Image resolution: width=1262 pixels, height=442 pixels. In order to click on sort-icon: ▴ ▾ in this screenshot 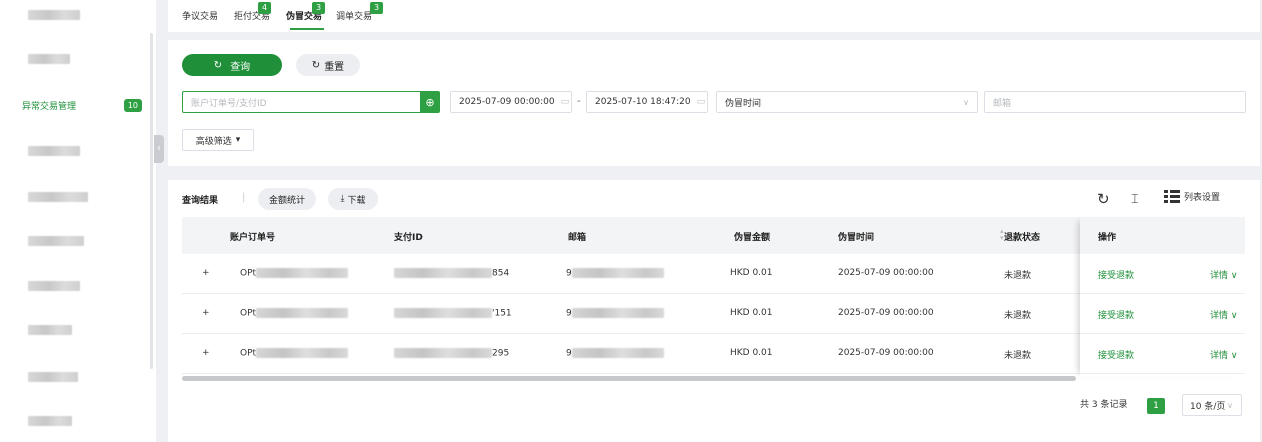, I will do `click(1002, 235)`.